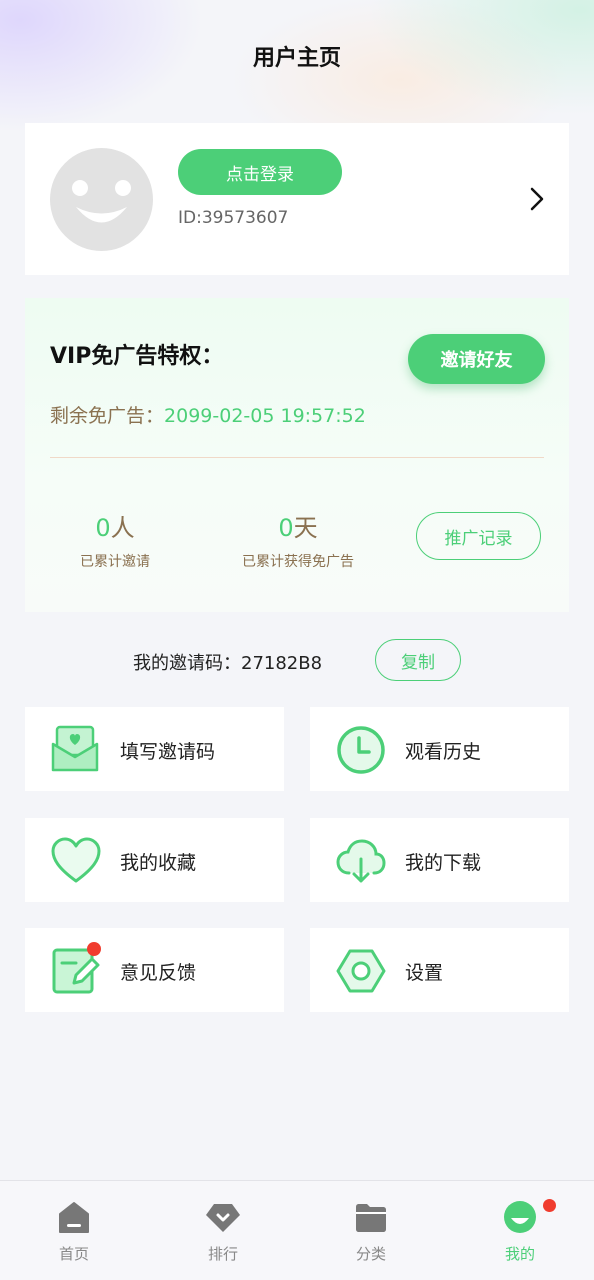 The image size is (594, 1280). What do you see at coordinates (361, 861) in the screenshot?
I see `cloud-download-icon` at bounding box center [361, 861].